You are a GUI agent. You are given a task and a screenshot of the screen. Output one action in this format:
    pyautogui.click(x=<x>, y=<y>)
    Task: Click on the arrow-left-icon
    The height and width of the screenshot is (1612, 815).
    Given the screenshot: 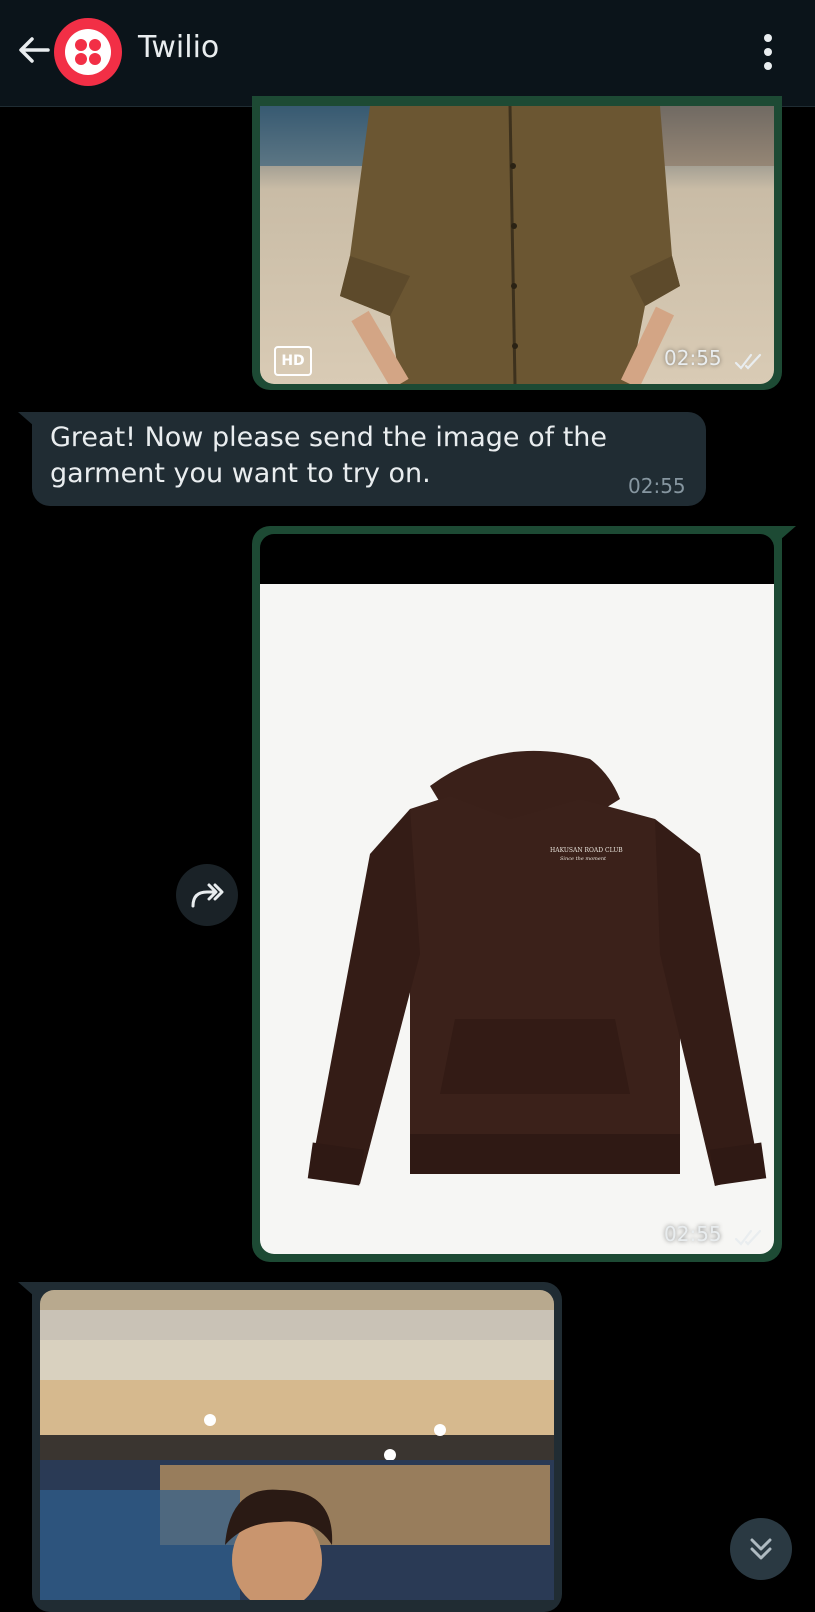 What is the action you would take?
    pyautogui.click(x=34, y=50)
    